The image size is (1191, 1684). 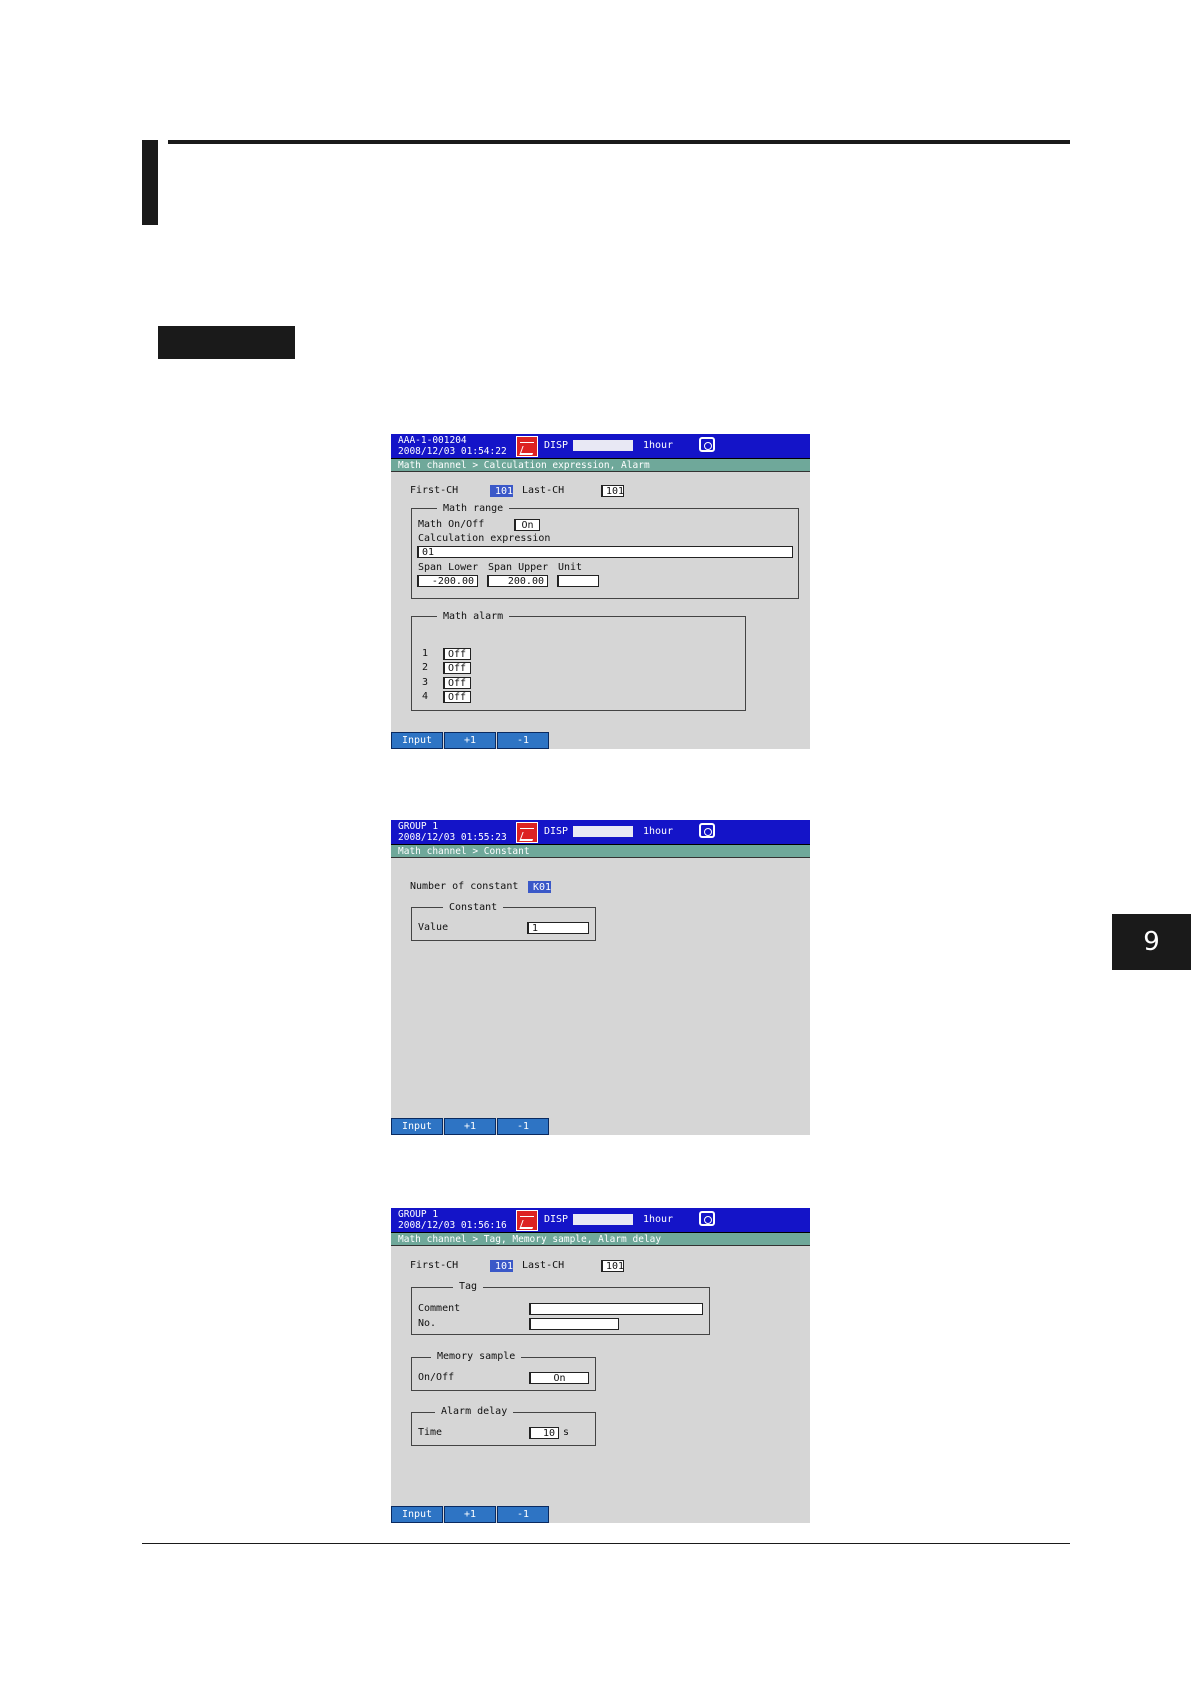 What do you see at coordinates (433, 927) in the screenshot?
I see `constant-value-label: Value` at bounding box center [433, 927].